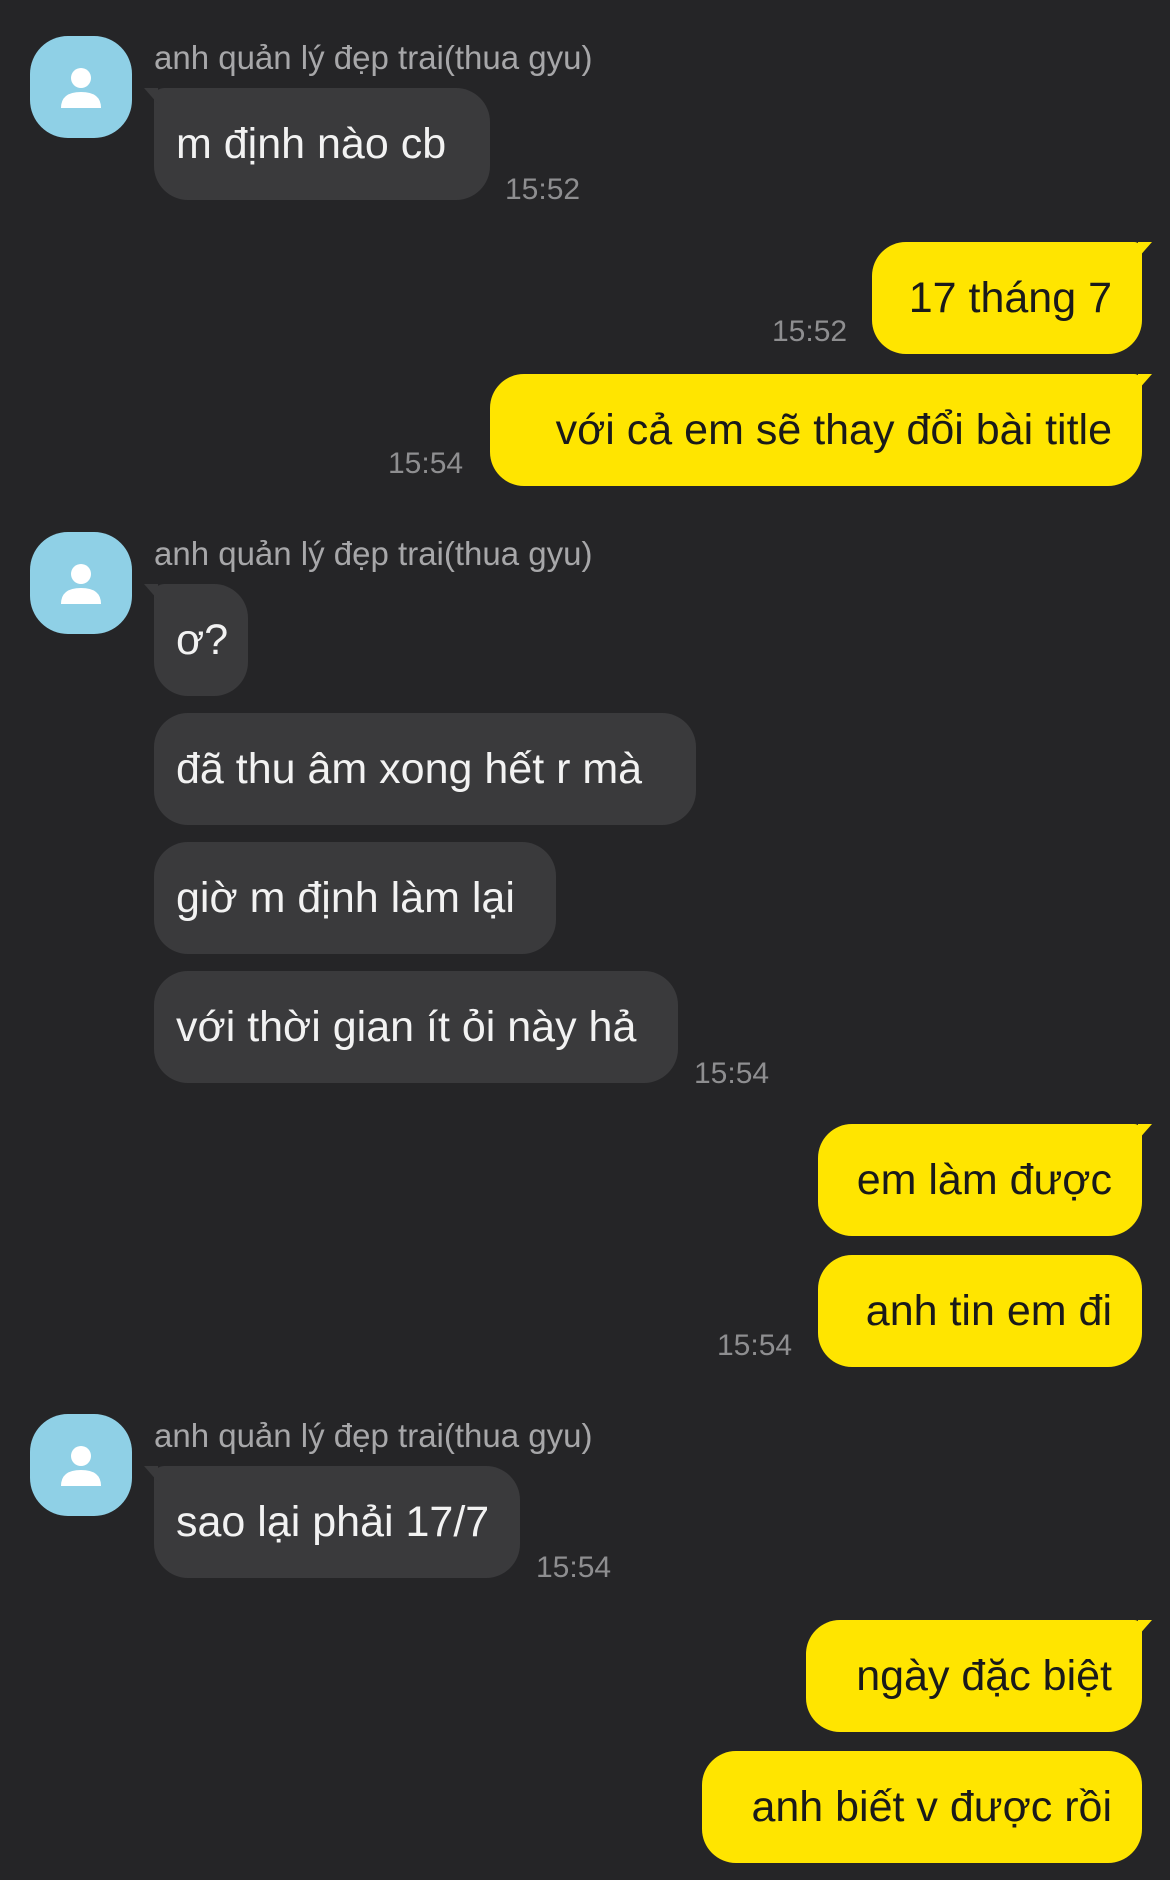 This screenshot has width=1170, height=1880. What do you see at coordinates (317, 144) in the screenshot?
I see `message-bubble: m định nào cb` at bounding box center [317, 144].